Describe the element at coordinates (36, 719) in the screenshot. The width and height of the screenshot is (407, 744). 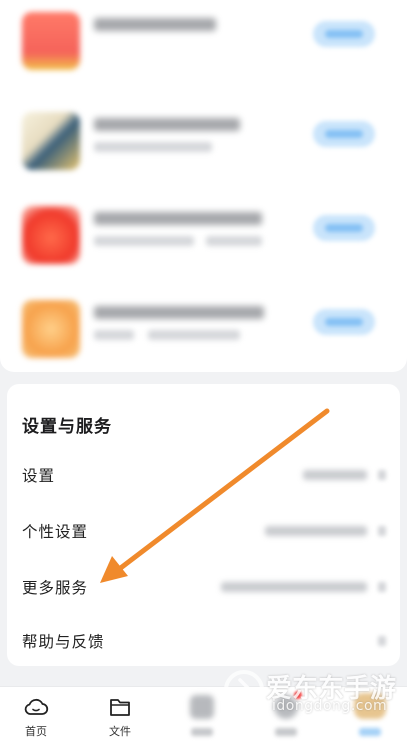
I see `nav-item-home: 首页` at that location.